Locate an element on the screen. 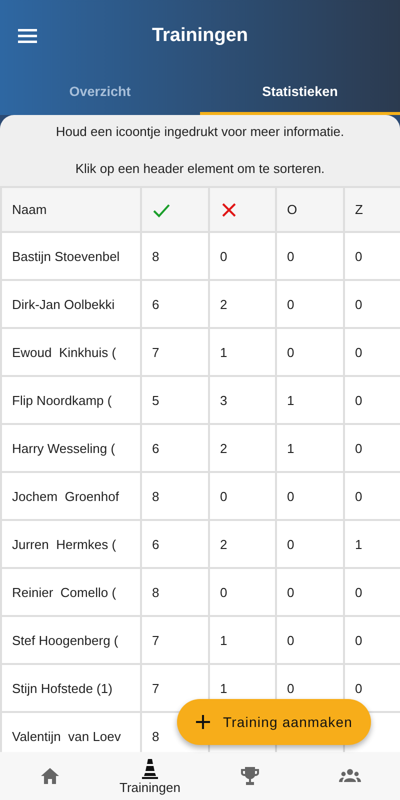 This screenshot has width=400, height=800. table-cell: 5 is located at coordinates (175, 400).